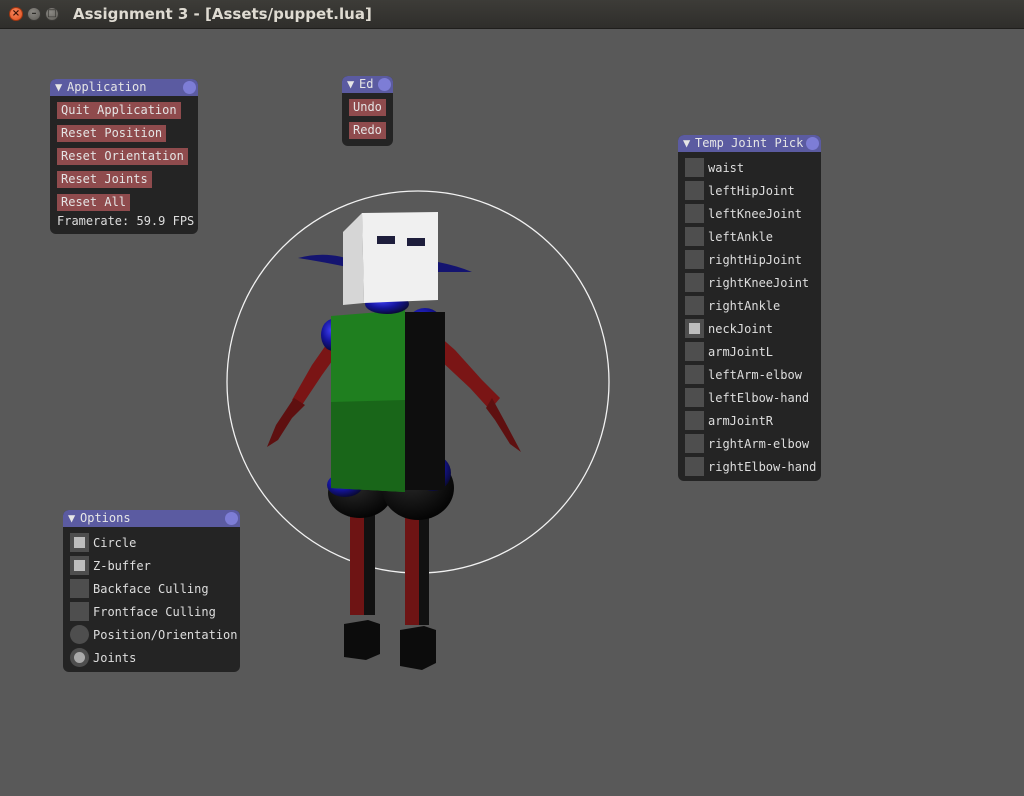 The height and width of the screenshot is (796, 1024). I want to click on joint-option-row: armJointL, so click(749, 351).